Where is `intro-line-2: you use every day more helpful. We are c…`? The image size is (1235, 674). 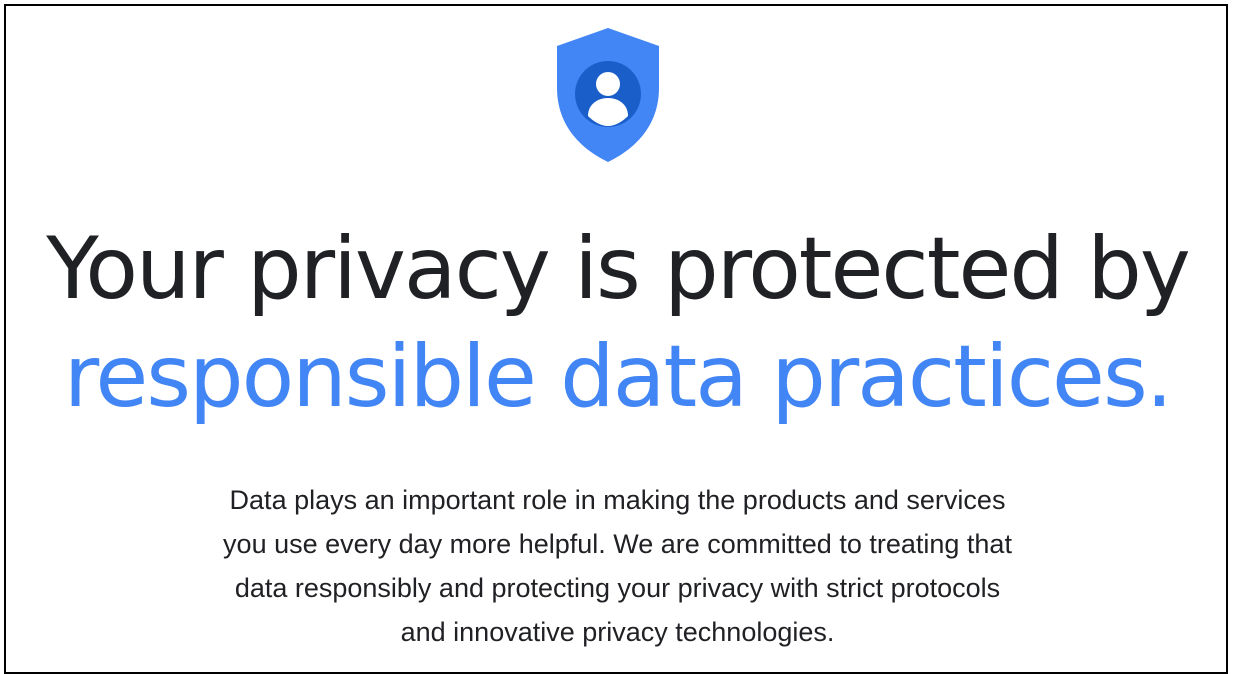
intro-line-2: you use every day more helpful. We are c… is located at coordinates (617, 544).